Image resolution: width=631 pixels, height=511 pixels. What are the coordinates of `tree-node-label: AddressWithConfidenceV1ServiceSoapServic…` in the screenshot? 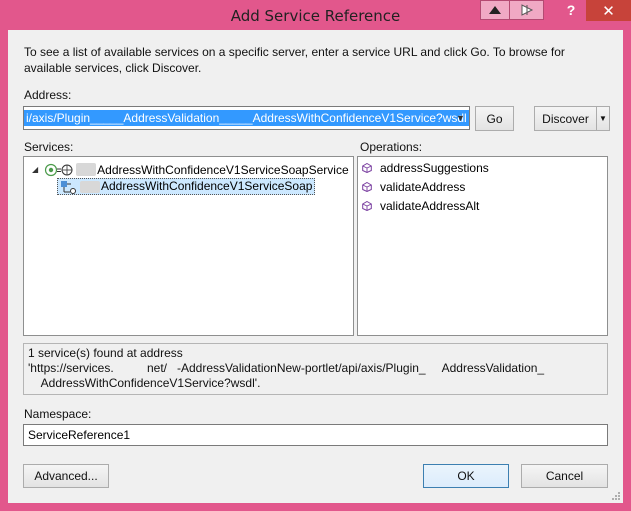 It's located at (223, 169).